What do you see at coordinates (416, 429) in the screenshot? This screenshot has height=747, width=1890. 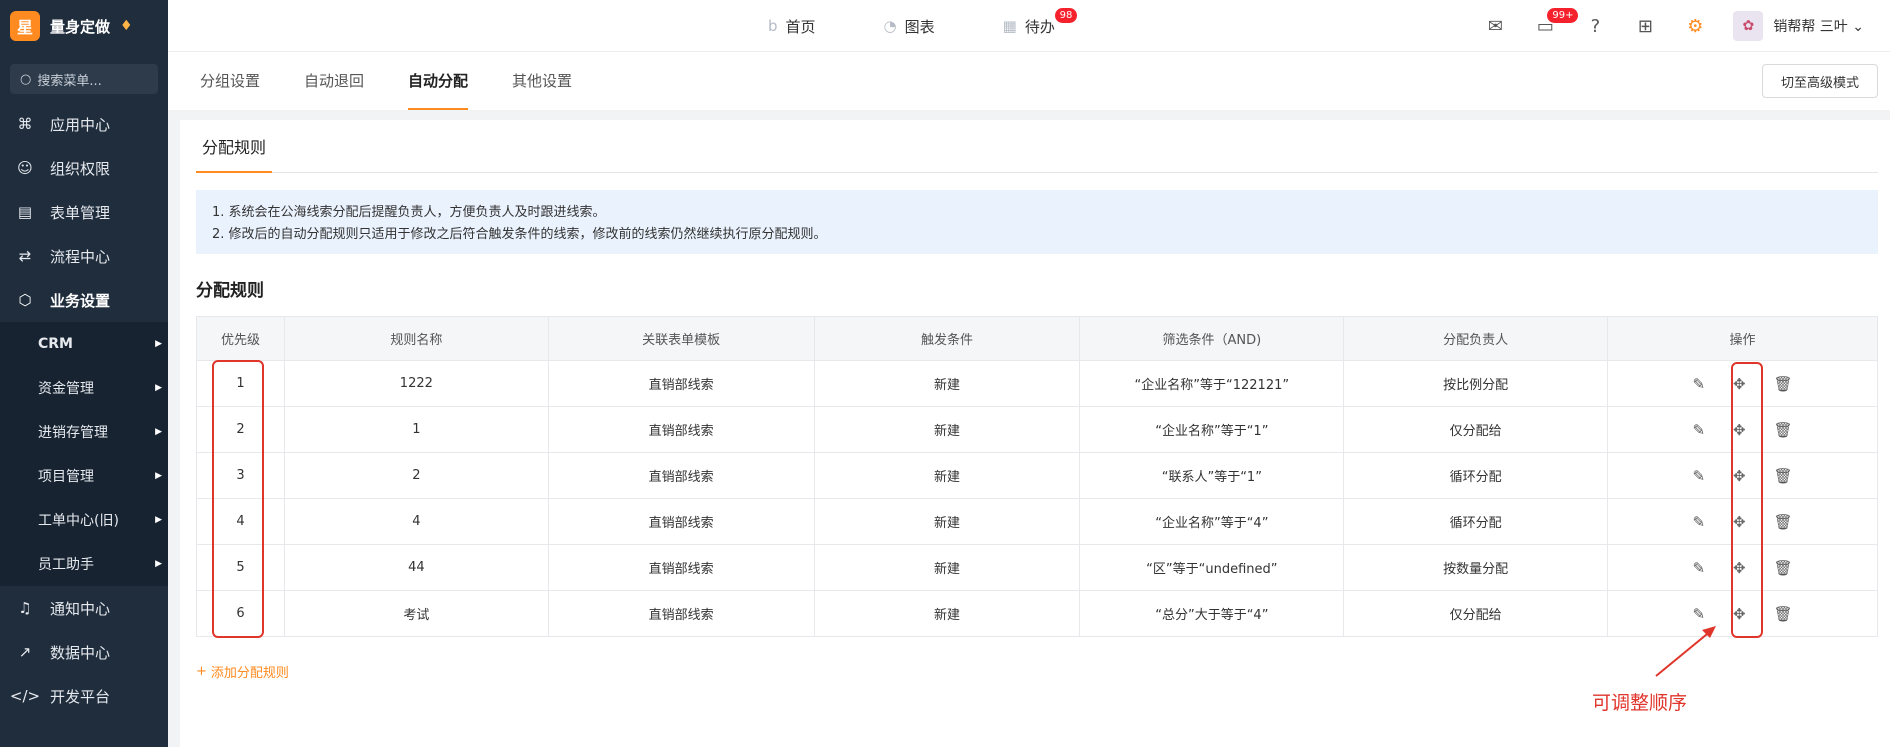 I see `rule-name-cell: 1` at bounding box center [416, 429].